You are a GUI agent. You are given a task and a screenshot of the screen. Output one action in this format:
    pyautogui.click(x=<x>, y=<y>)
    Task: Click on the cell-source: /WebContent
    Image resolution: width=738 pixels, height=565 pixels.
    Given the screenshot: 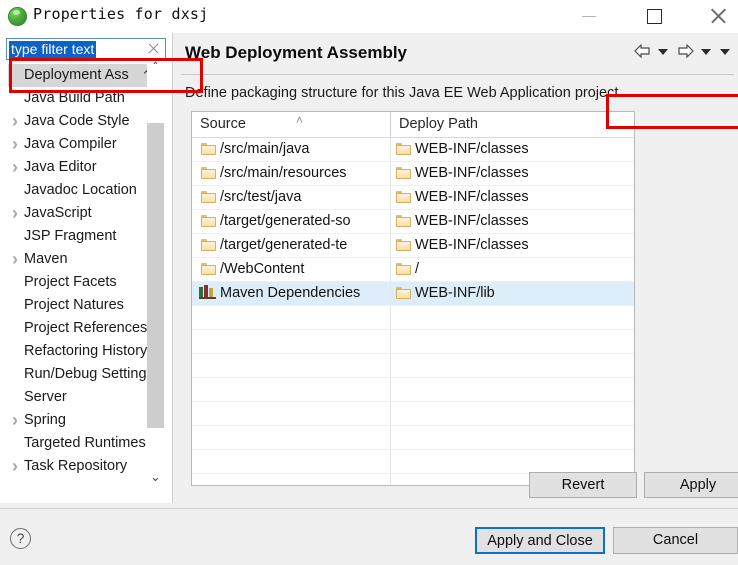 What is the action you would take?
    pyautogui.click(x=291, y=269)
    